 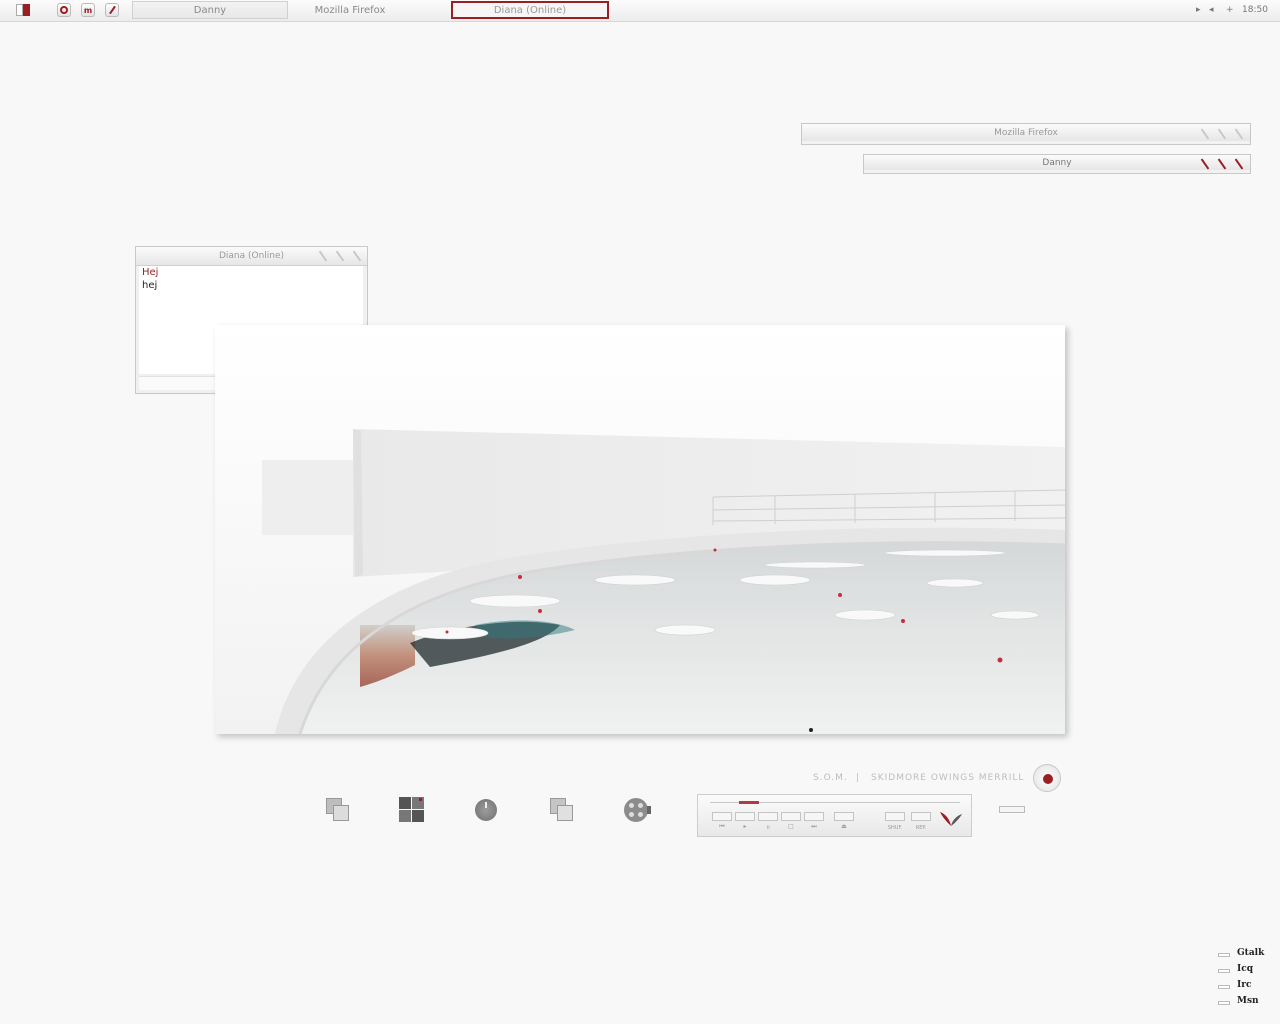 I want to click on next-icon: ⏭, so click(x=814, y=826).